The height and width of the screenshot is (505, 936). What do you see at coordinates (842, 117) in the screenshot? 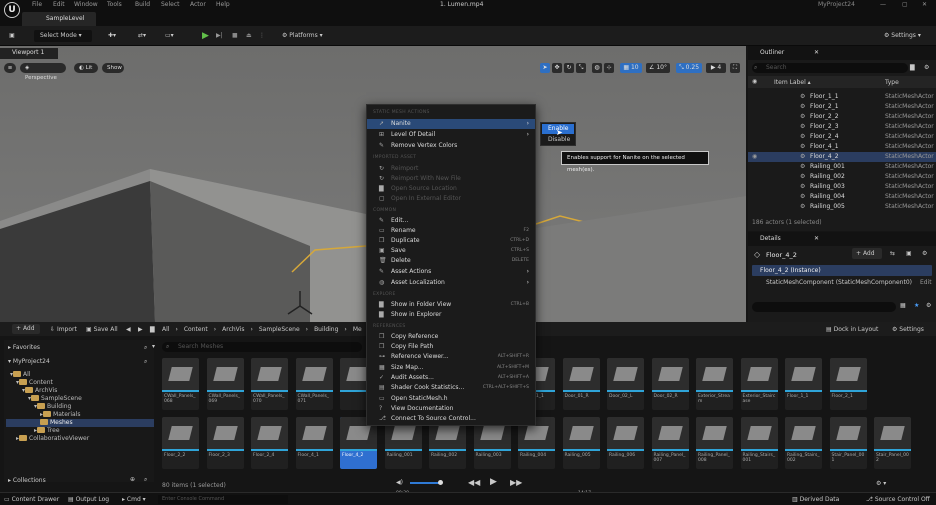
I see `outliner-row: ⚙ Floor_2_2 StaticMeshActor` at bounding box center [842, 117].